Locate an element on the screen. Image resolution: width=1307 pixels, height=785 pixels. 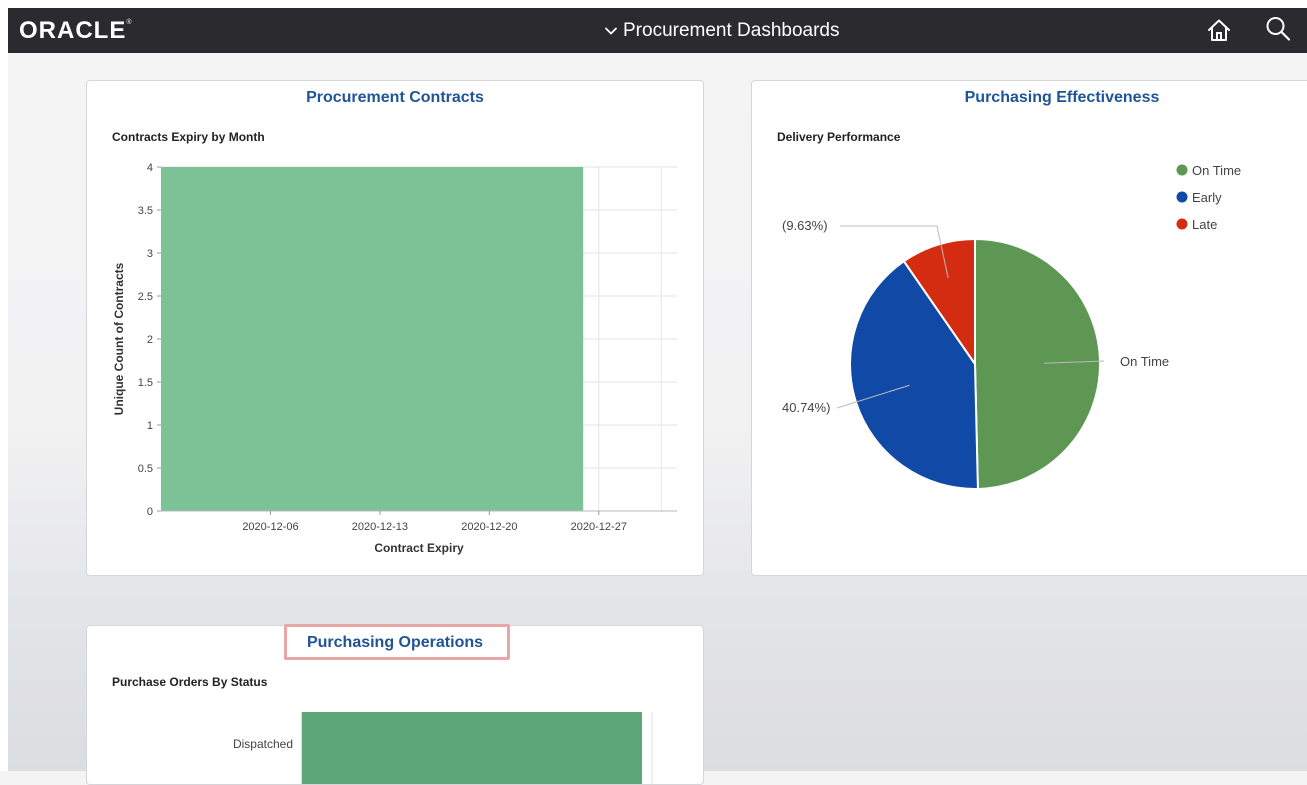
y-tick-label: 0.5 is located at coordinates (145, 469).